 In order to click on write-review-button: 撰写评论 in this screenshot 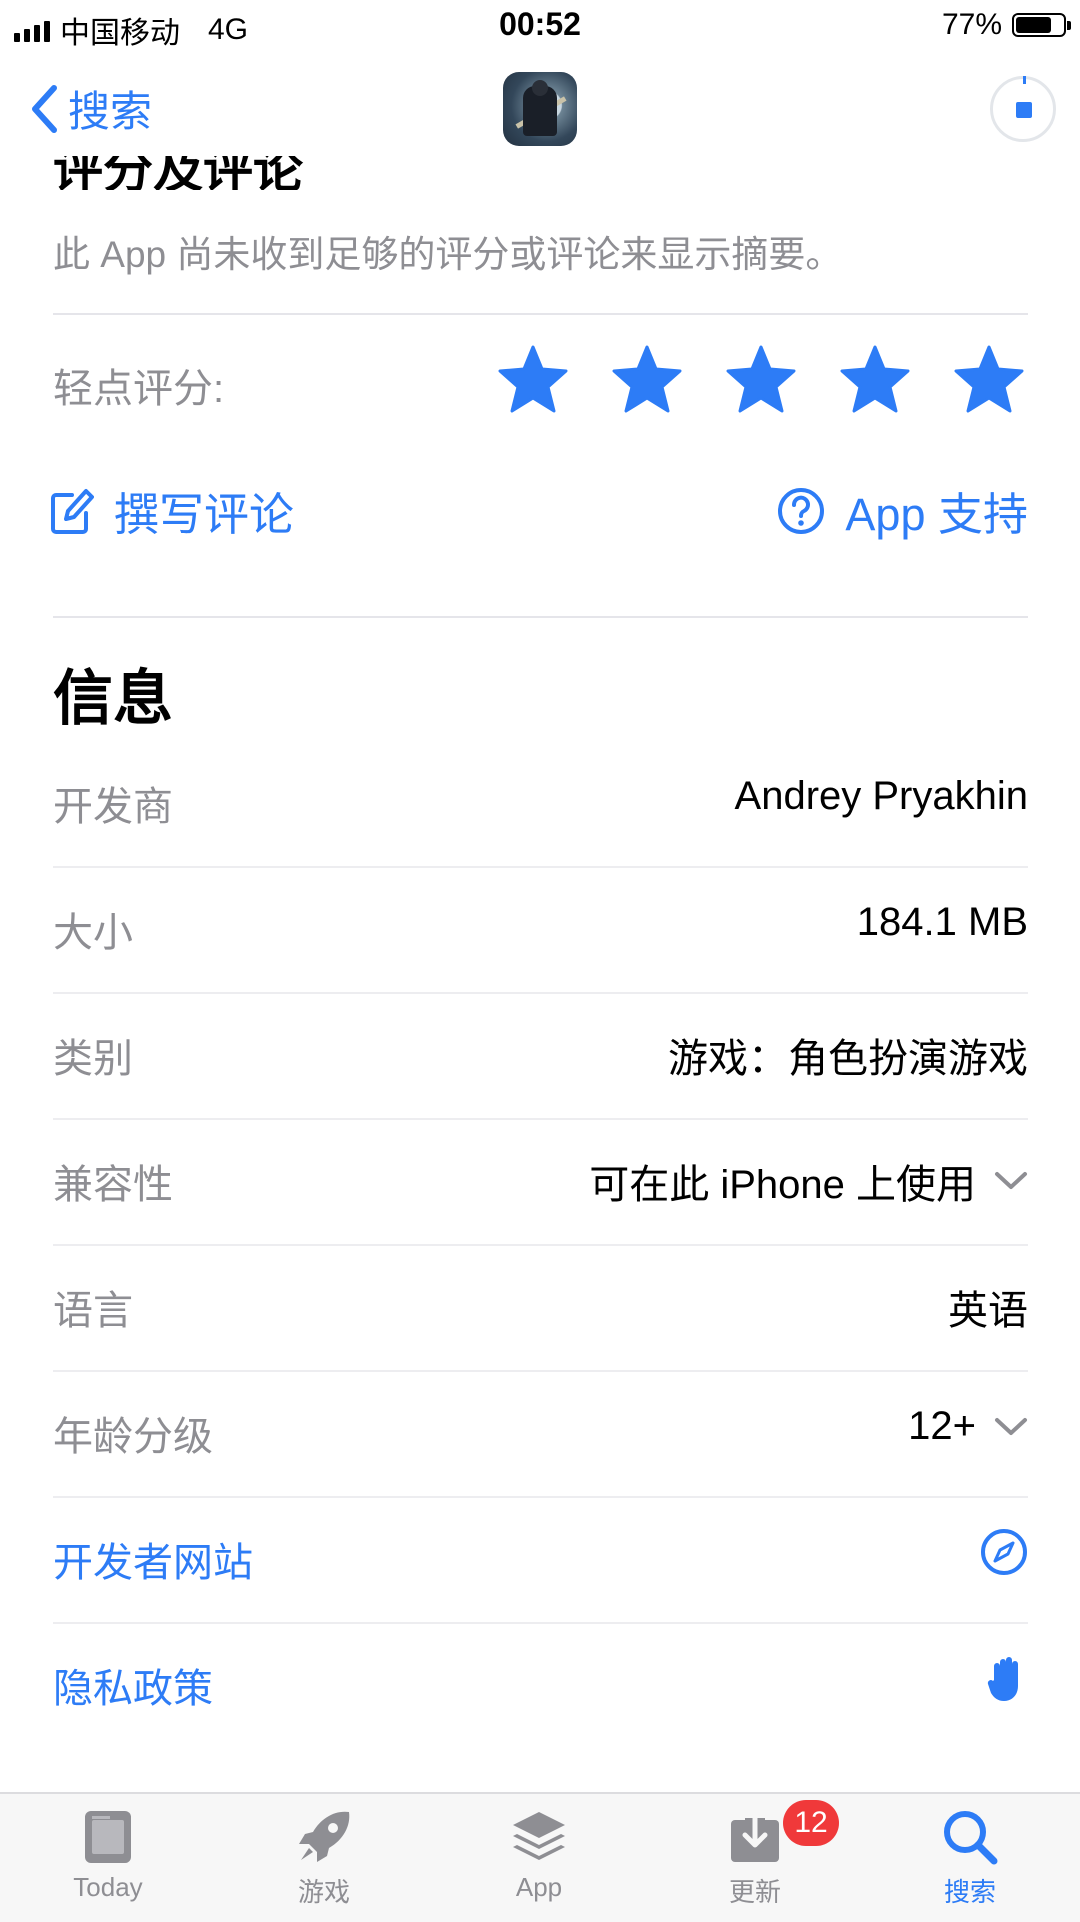, I will do `click(172, 510)`.